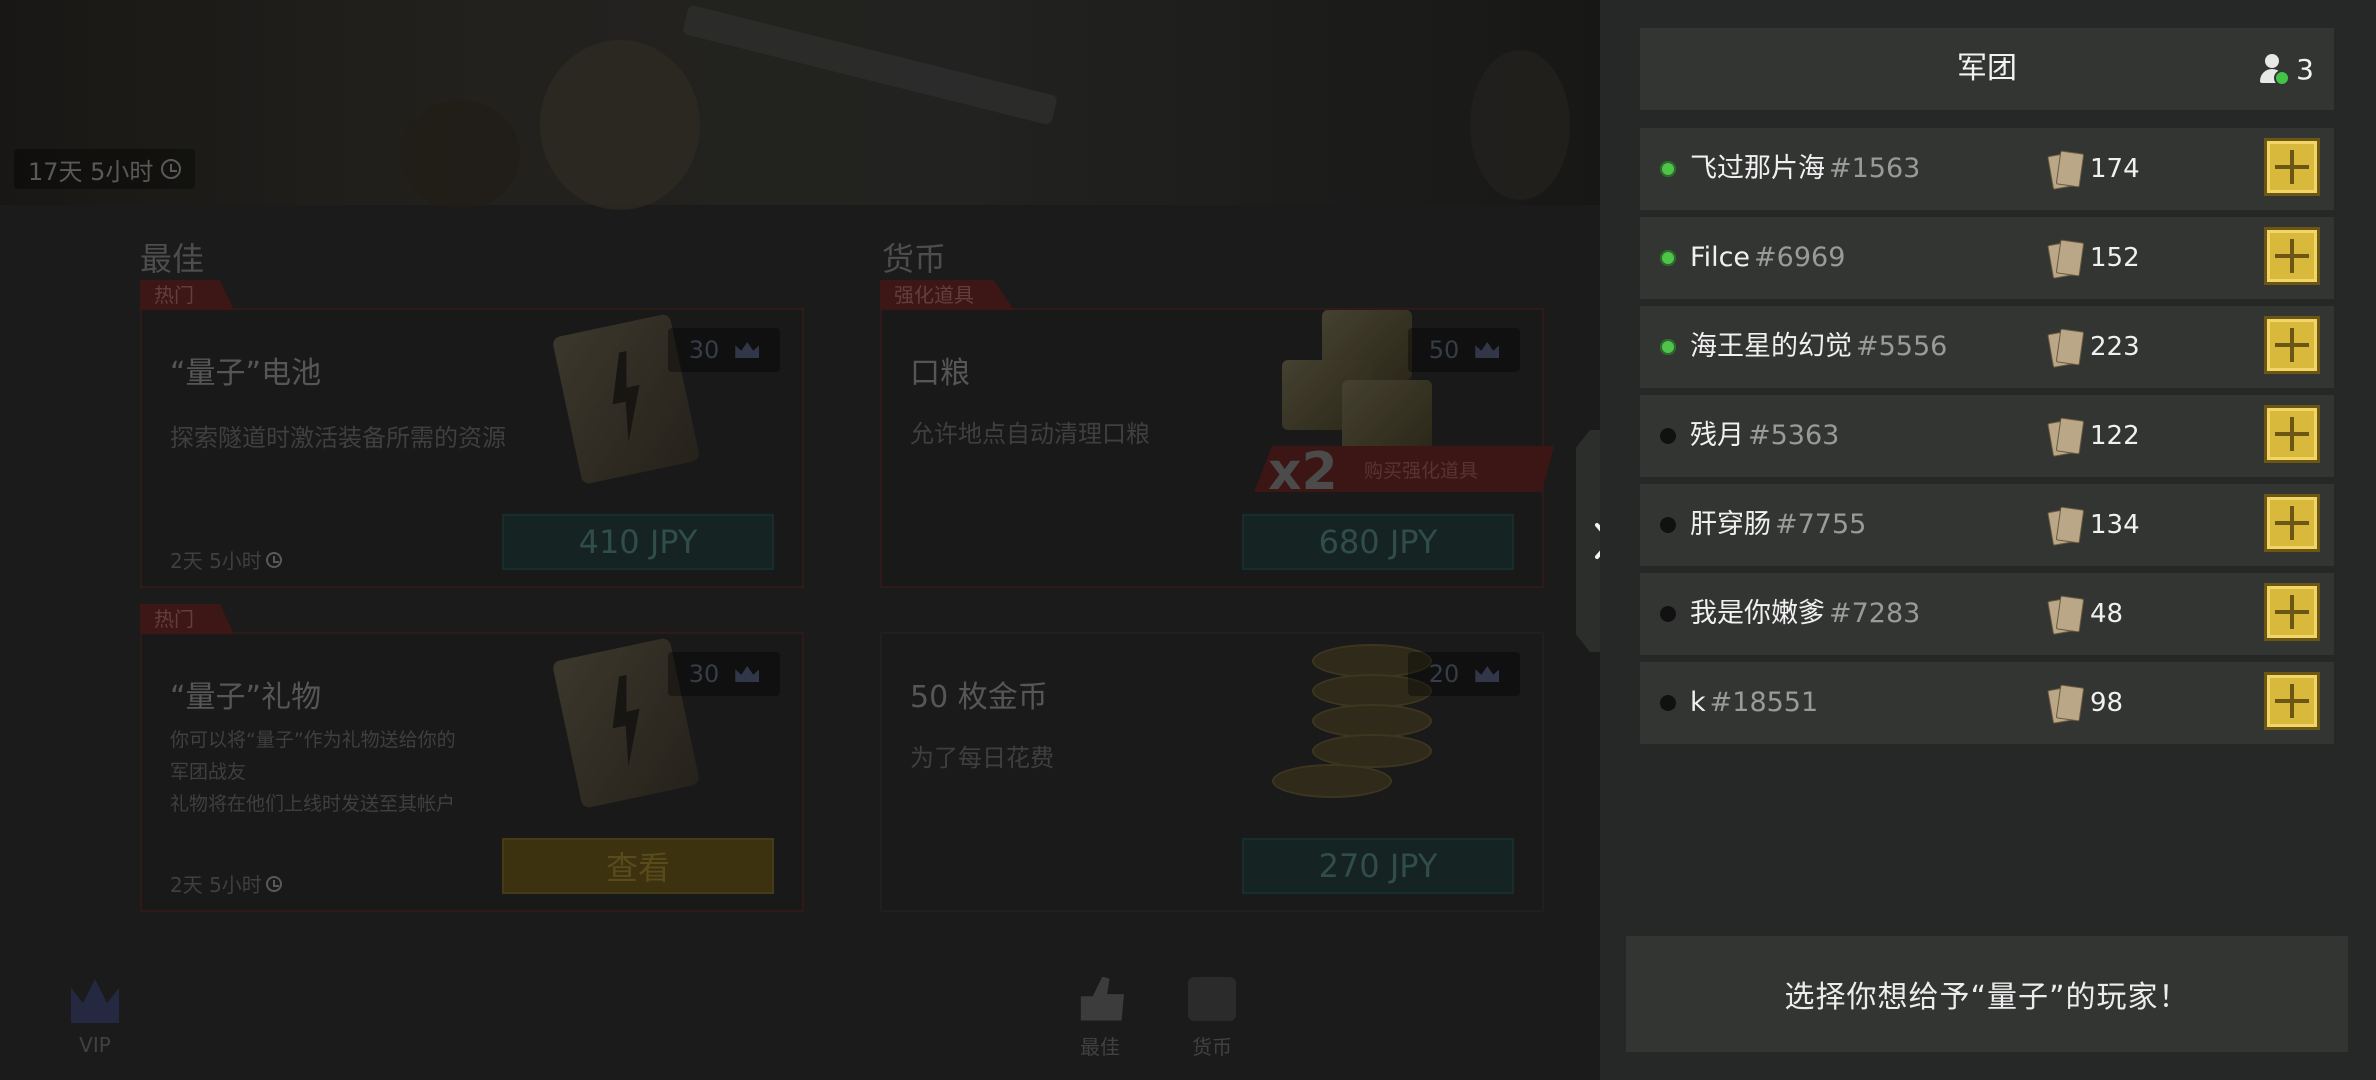 The width and height of the screenshot is (2376, 1080). I want to click on person-icon, so click(2275, 70).